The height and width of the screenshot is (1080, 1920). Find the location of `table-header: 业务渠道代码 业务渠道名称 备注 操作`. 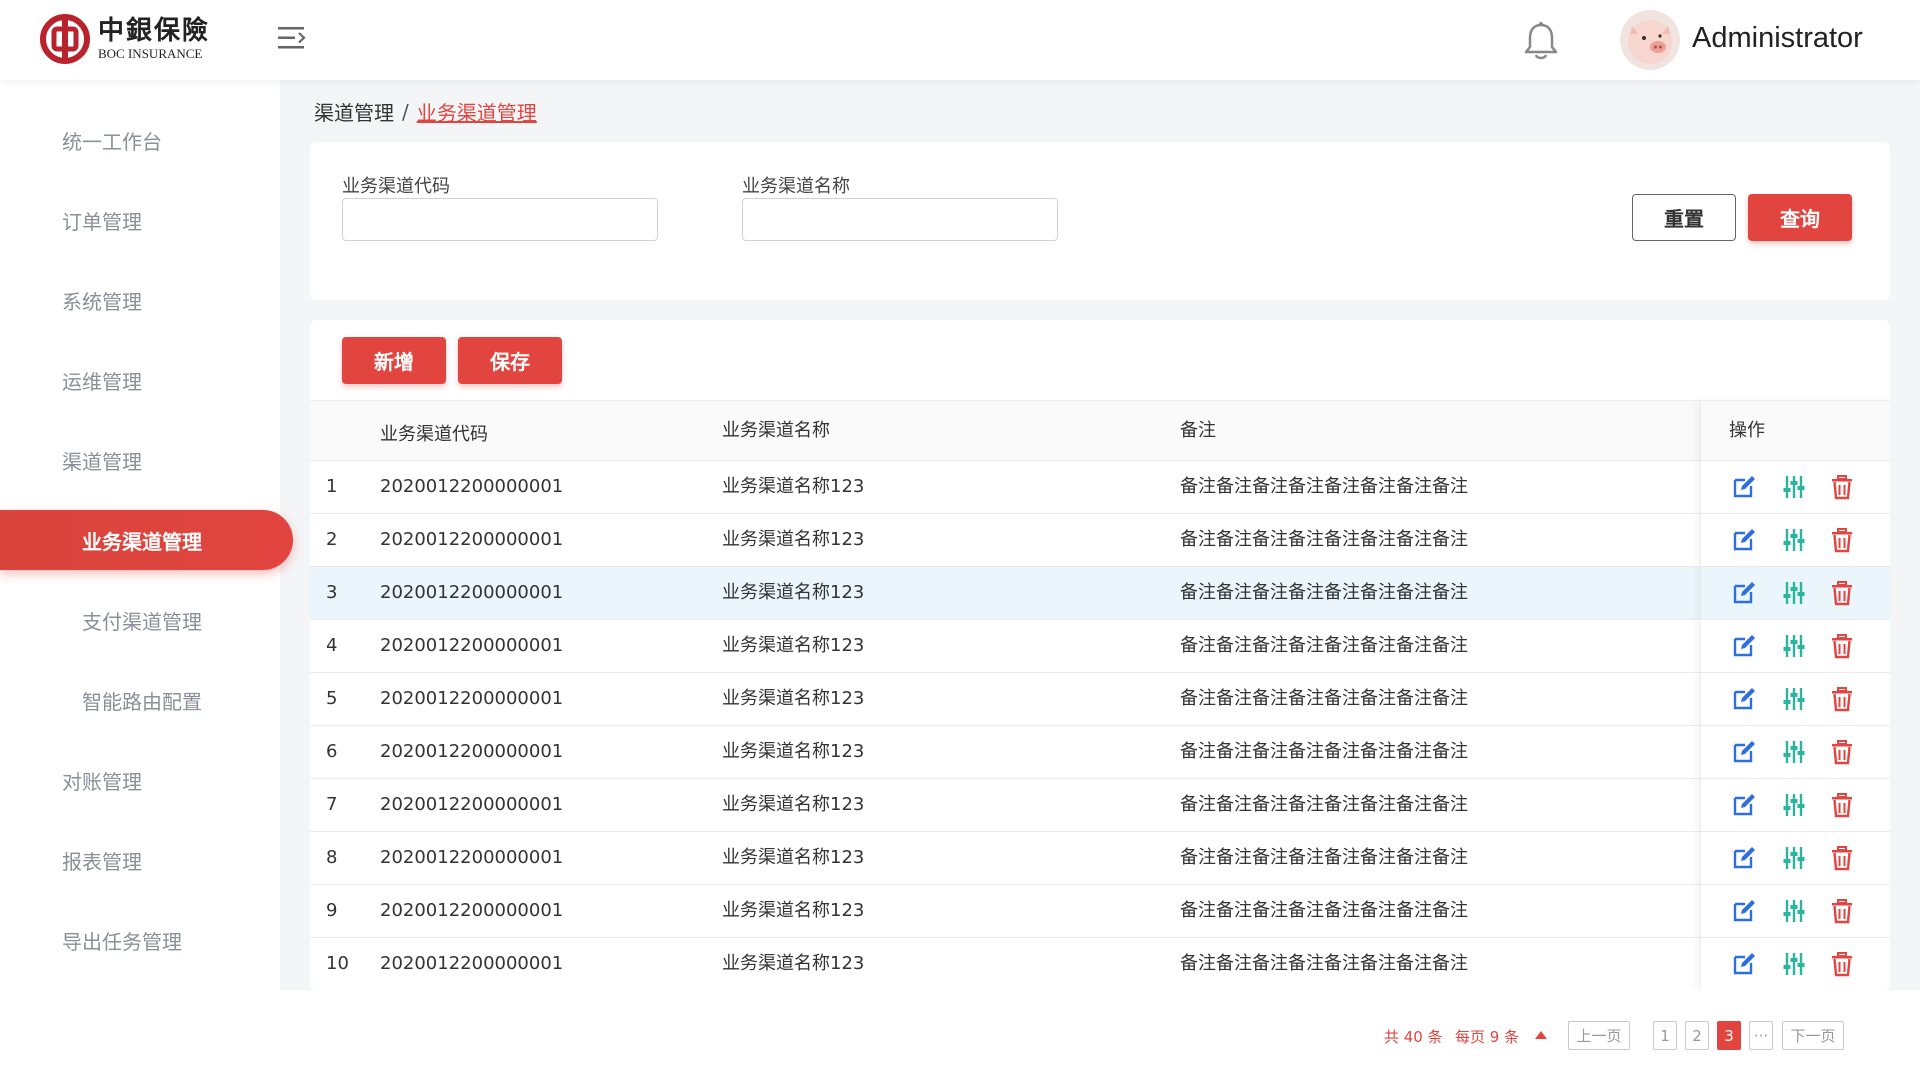

table-header: 业务渠道代码 业务渠道名称 备注 操作 is located at coordinates (1100, 430).